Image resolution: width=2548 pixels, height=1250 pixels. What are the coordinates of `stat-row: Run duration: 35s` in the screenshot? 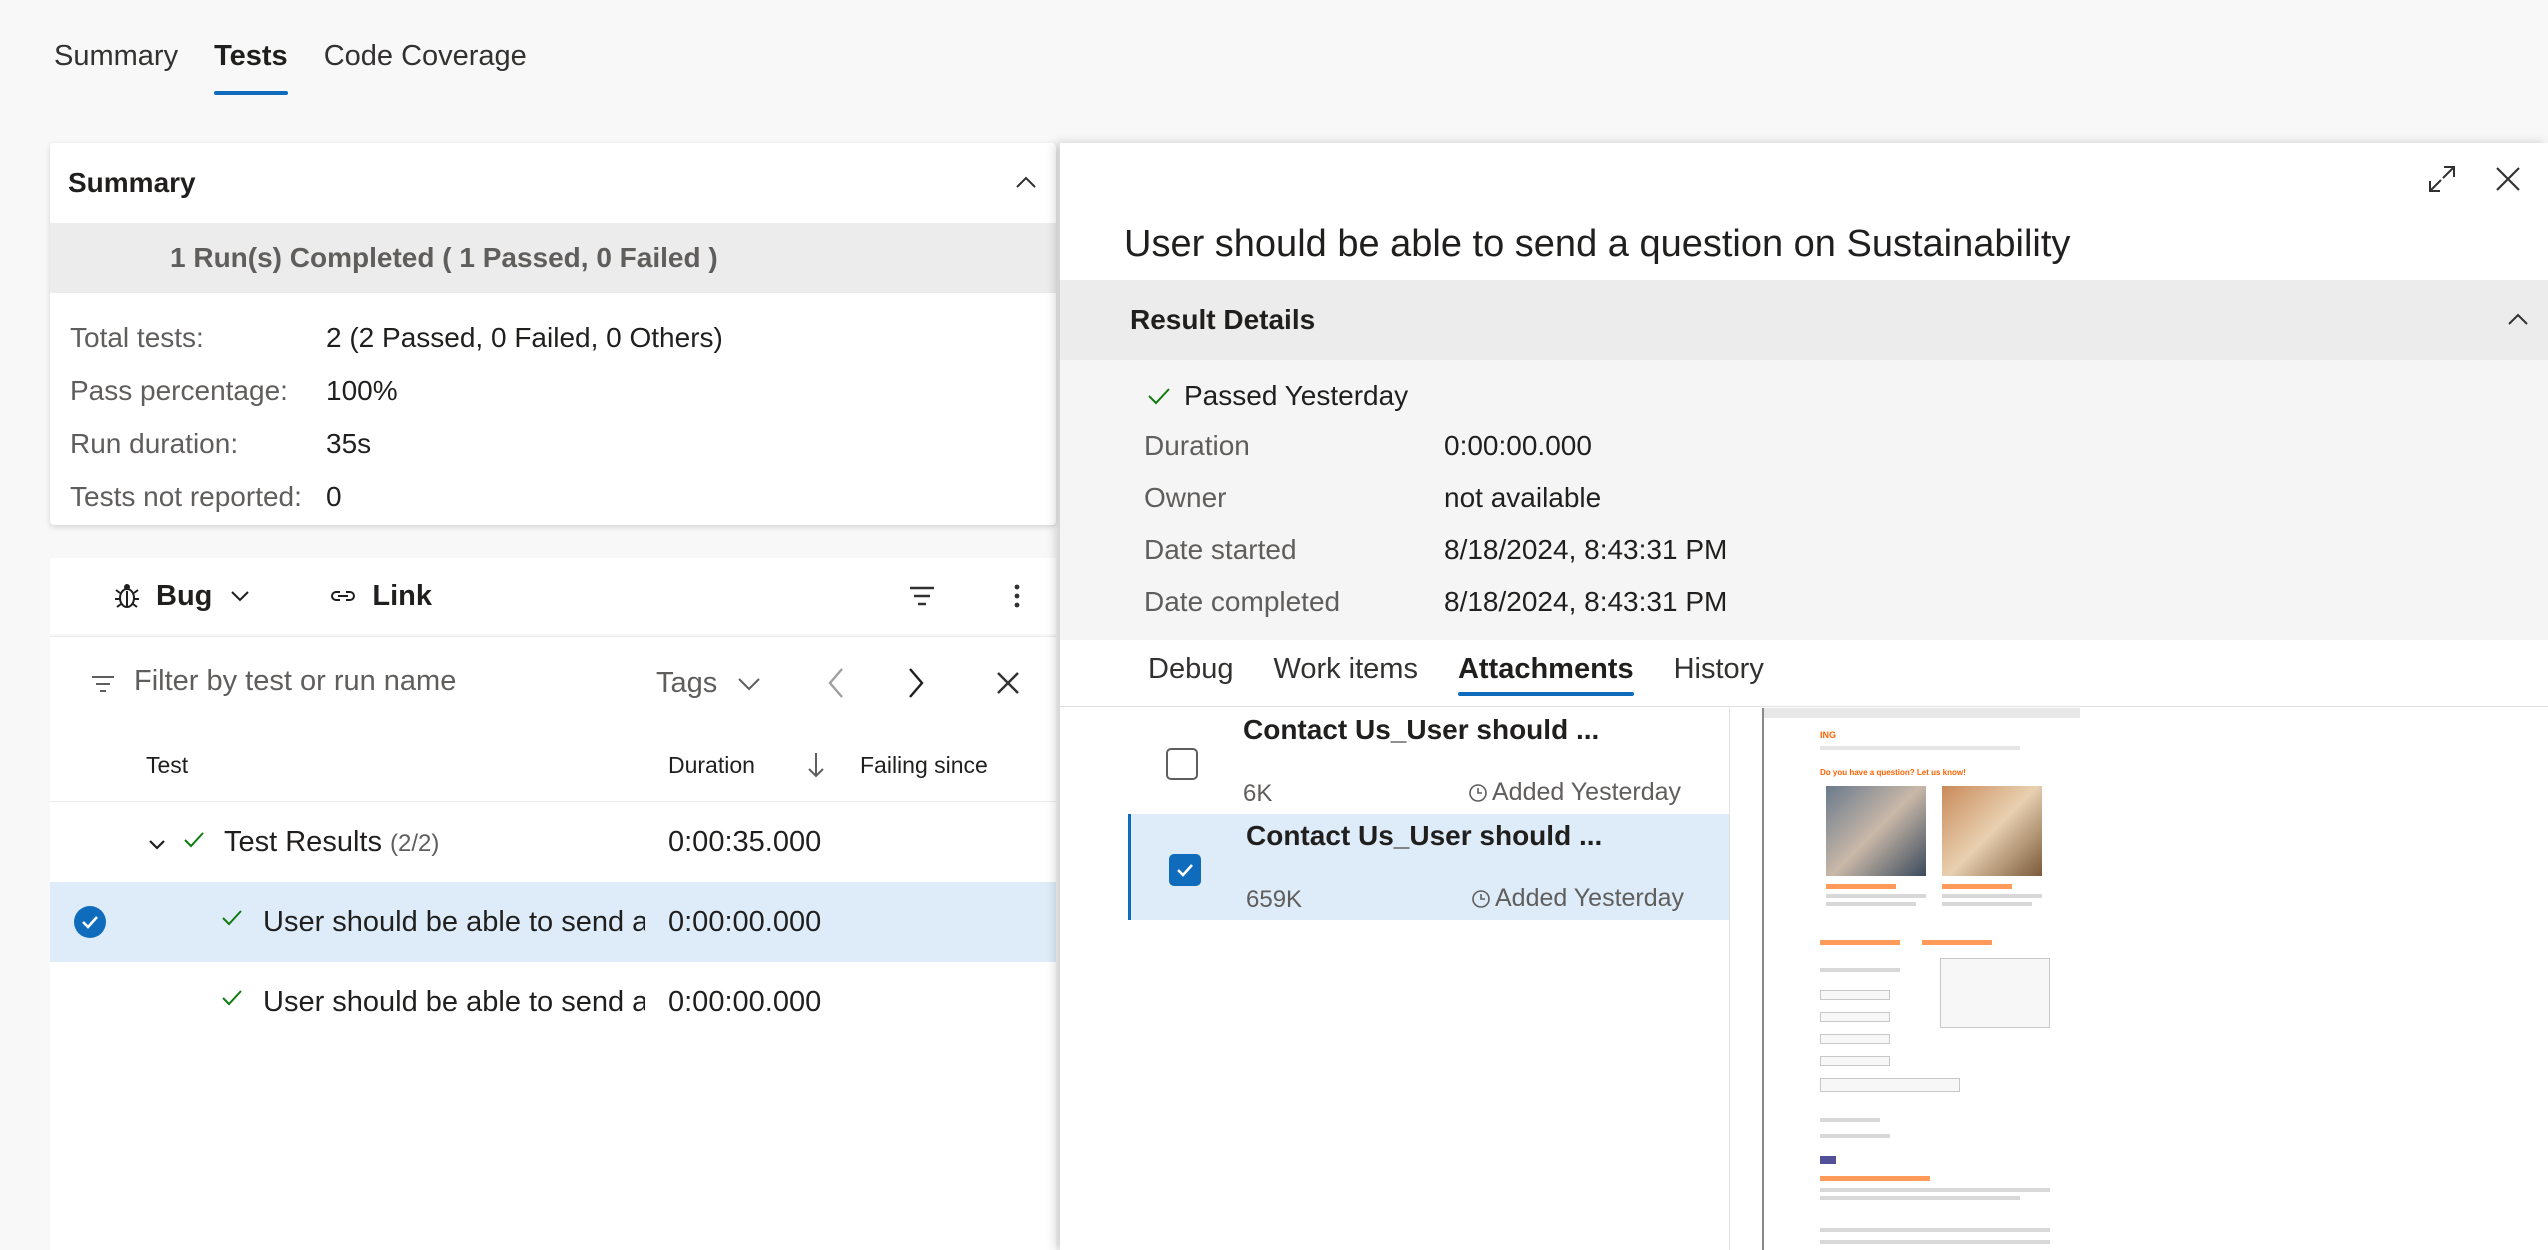 It's located at (563, 443).